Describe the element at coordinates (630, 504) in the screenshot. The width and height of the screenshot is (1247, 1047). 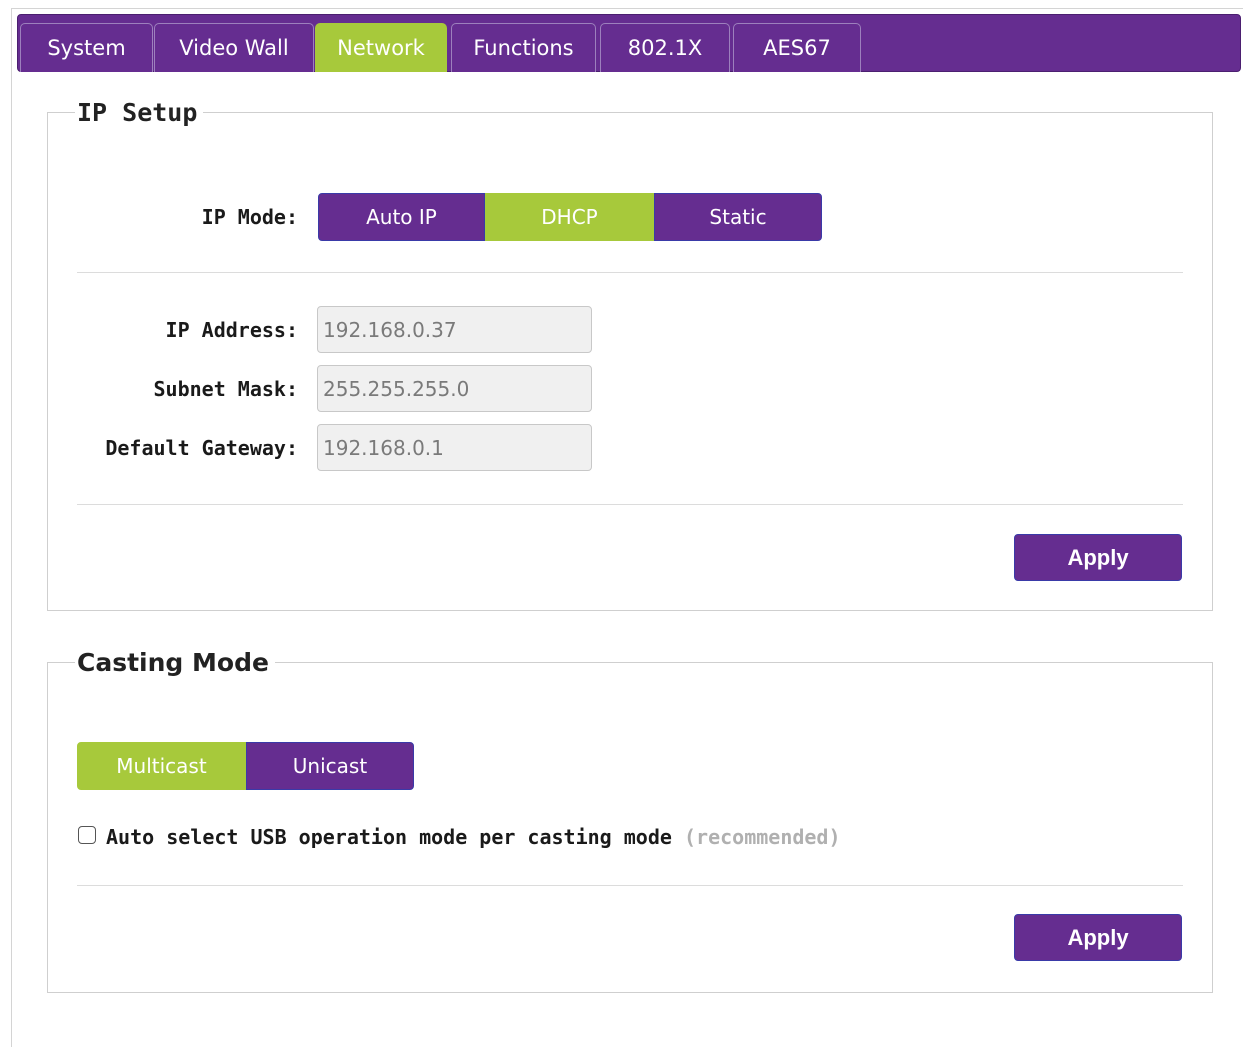
I see `ip-setup-divider-bottom` at that location.